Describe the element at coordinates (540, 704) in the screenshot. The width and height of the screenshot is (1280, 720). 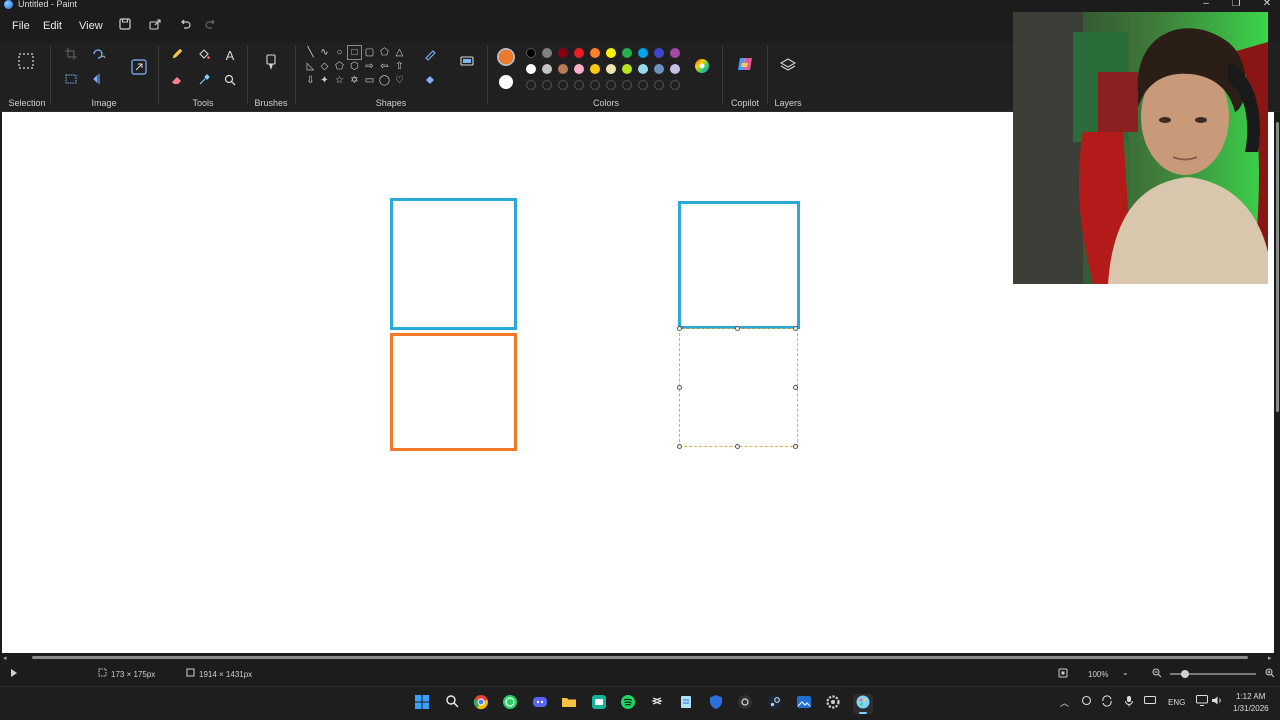
I see `discord-icon` at that location.